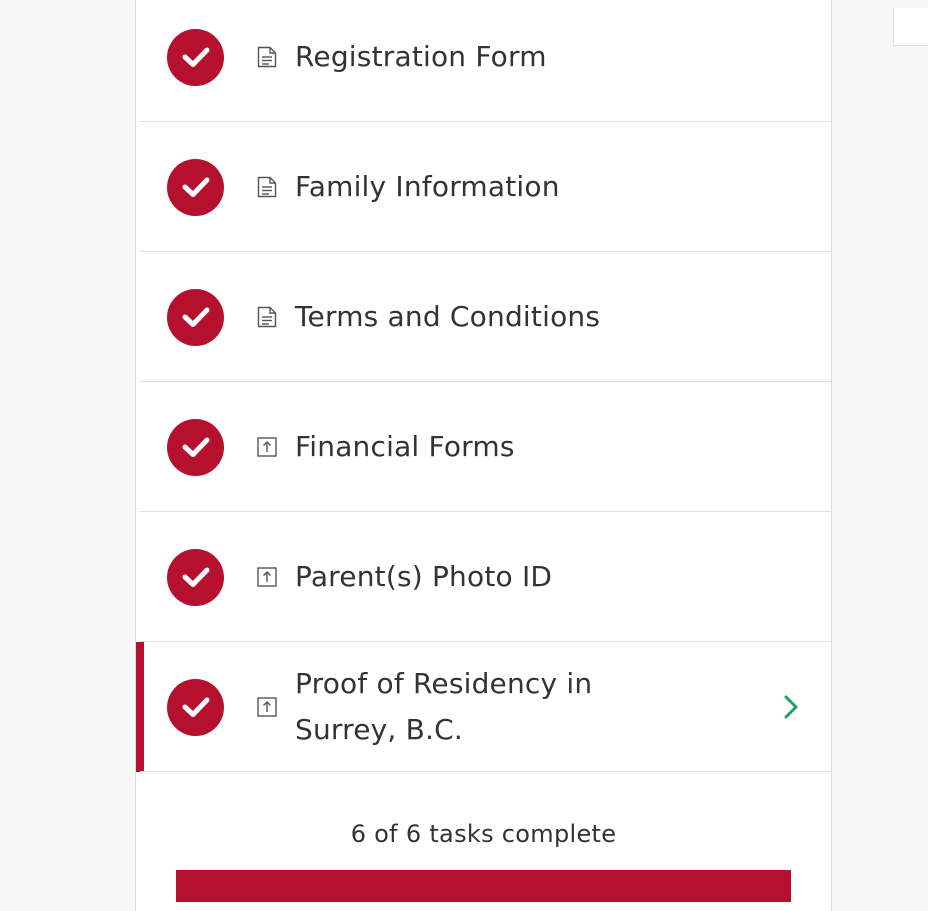  What do you see at coordinates (910, 27) in the screenshot?
I see `adjacent-card` at bounding box center [910, 27].